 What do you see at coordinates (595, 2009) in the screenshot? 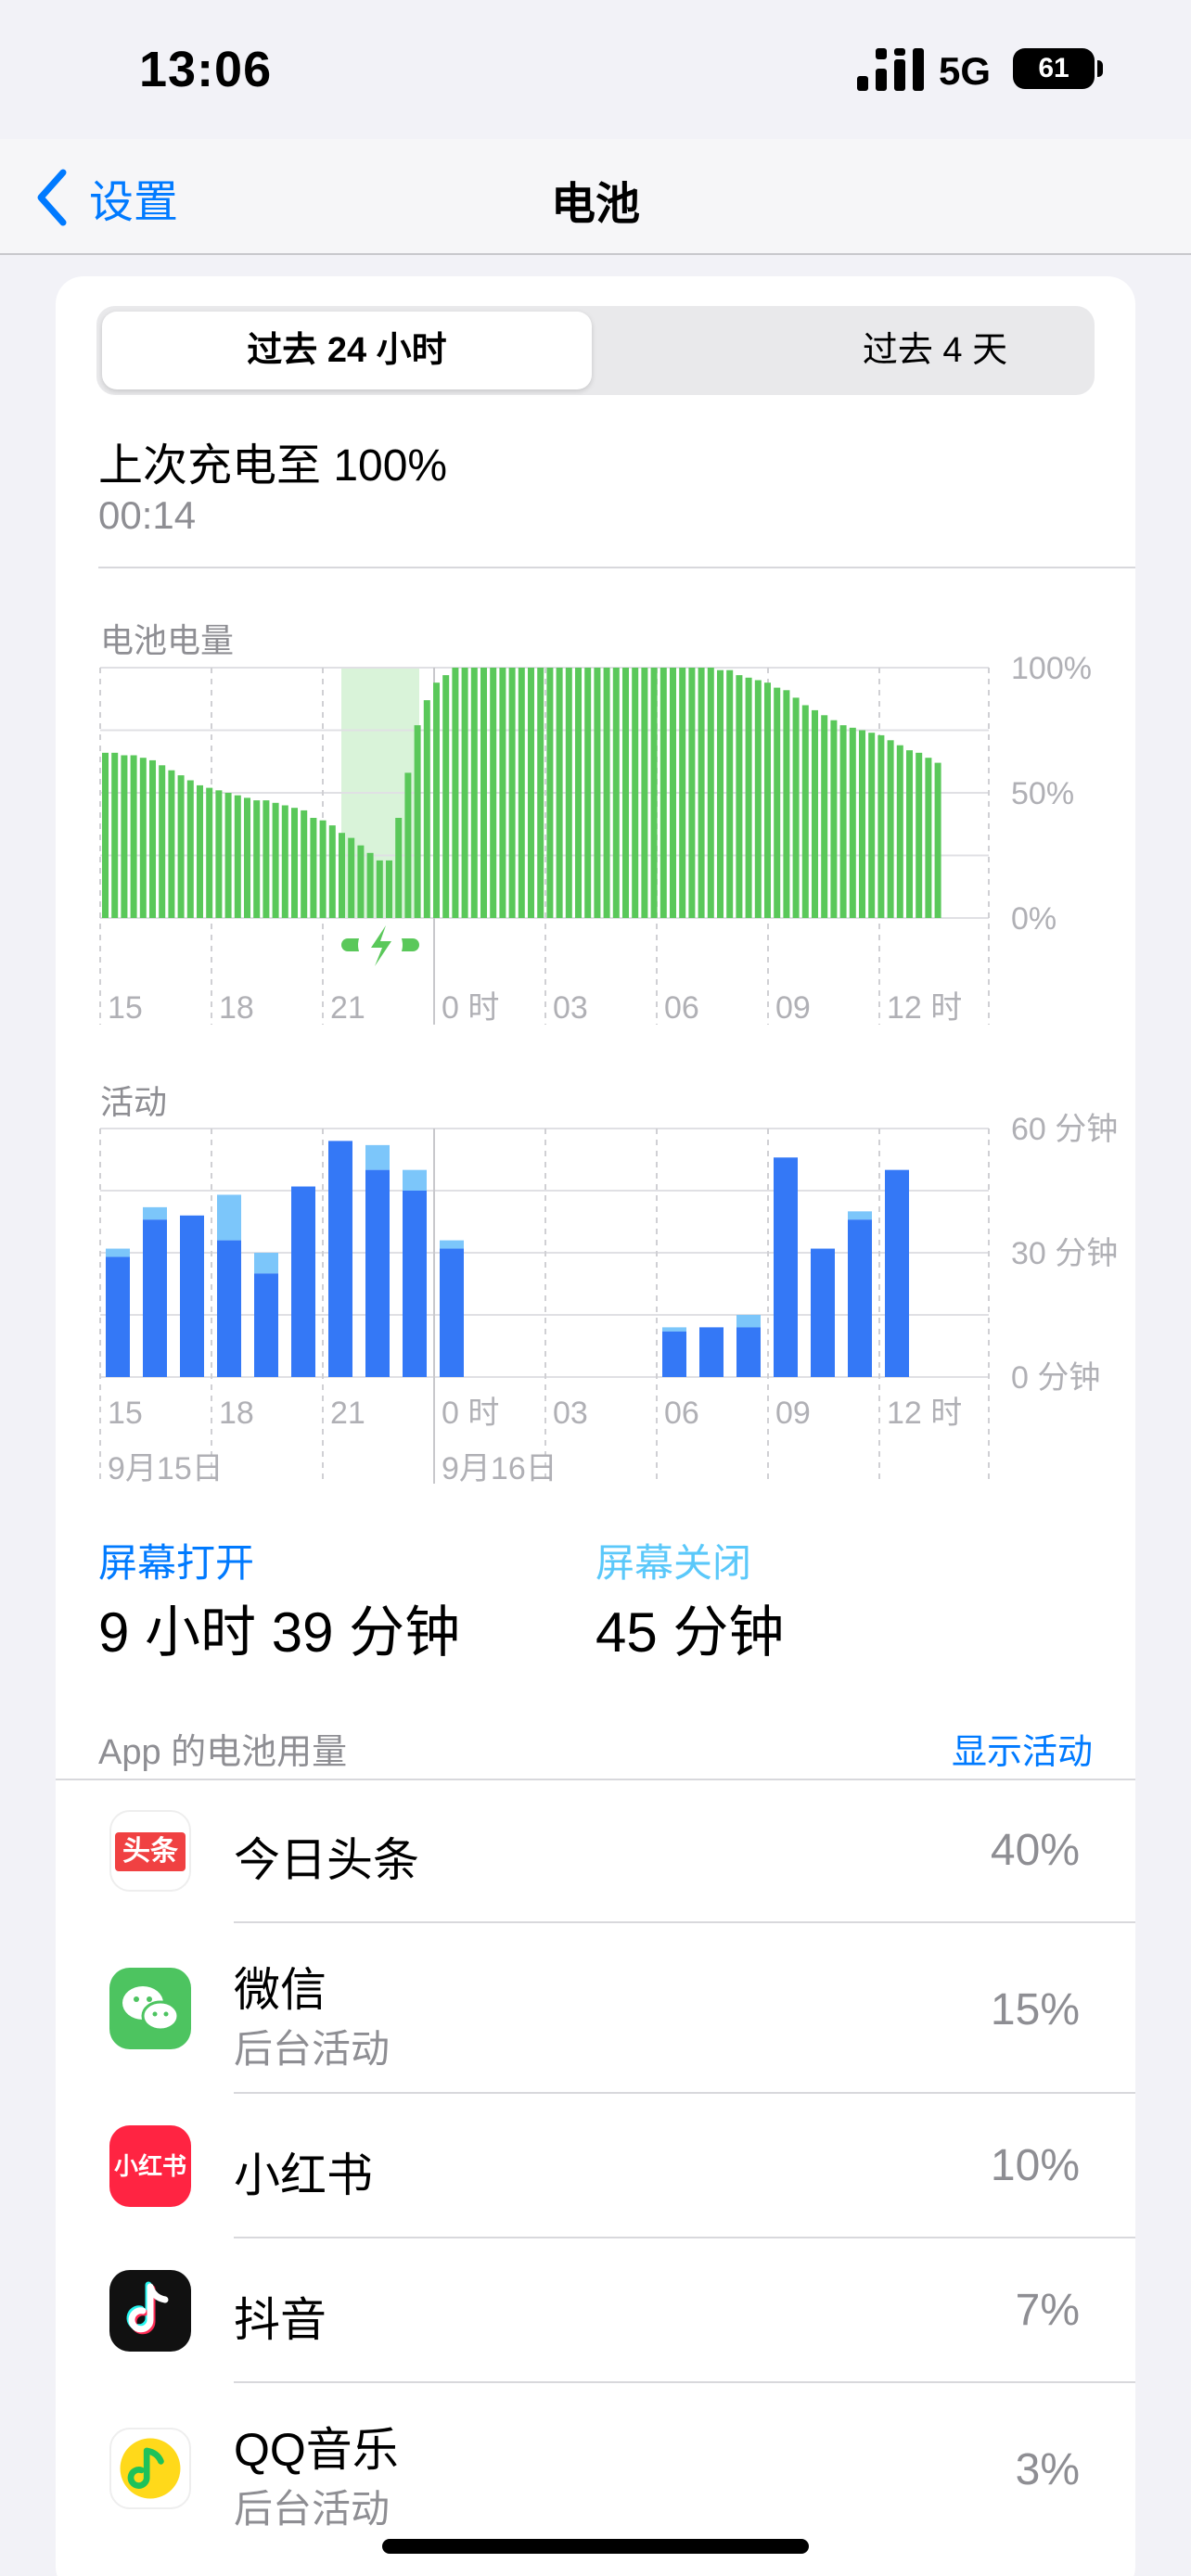
I see `app-row-wechat: 微信 后台活动 15%` at bounding box center [595, 2009].